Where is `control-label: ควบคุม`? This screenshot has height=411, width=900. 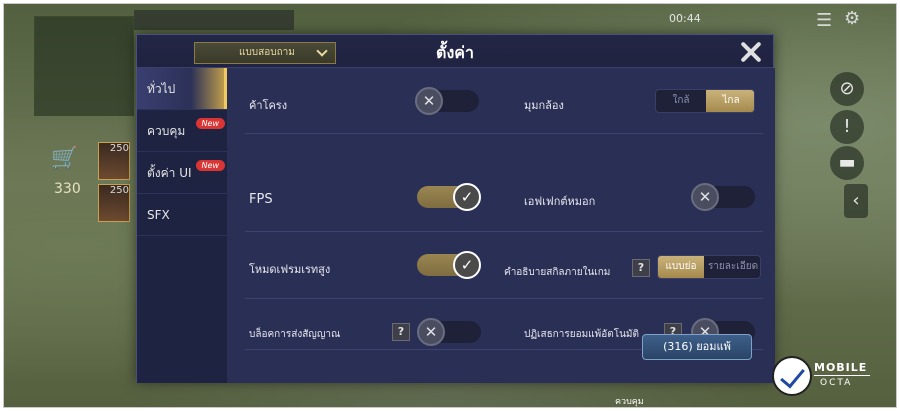 control-label: ควบคุม is located at coordinates (629, 402).